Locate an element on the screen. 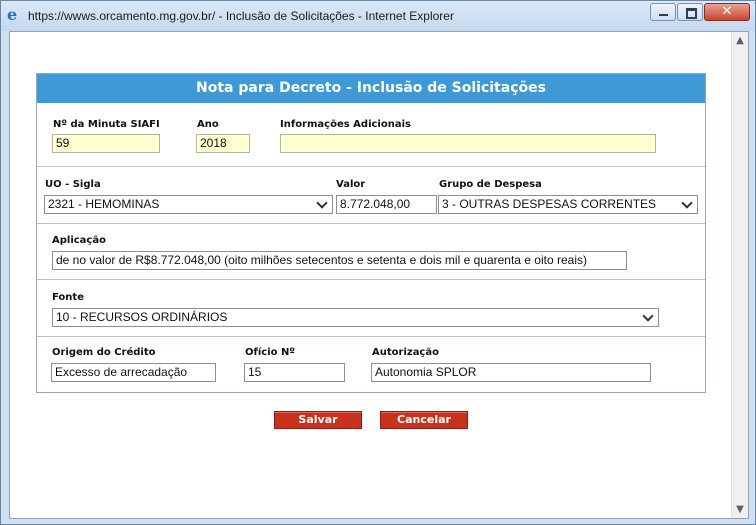 Image resolution: width=756 pixels, height=525 pixels. fonte-select: 10 - RECURSOS ORDINÁRIOS is located at coordinates (355, 317).